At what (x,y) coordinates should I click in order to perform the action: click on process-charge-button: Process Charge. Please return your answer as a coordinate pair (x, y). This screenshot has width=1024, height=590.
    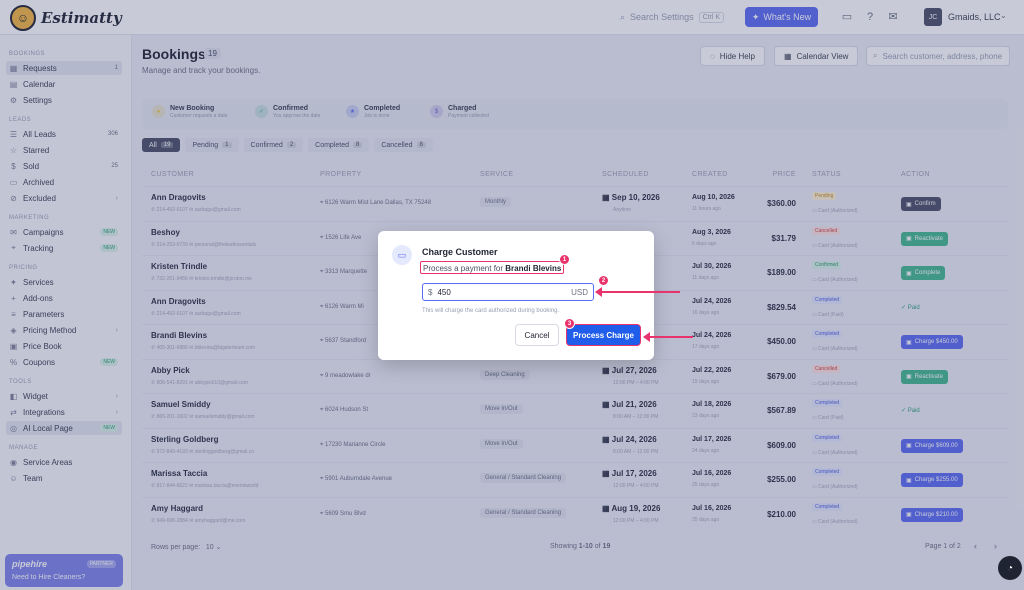
    Looking at the image, I should click on (603, 335).